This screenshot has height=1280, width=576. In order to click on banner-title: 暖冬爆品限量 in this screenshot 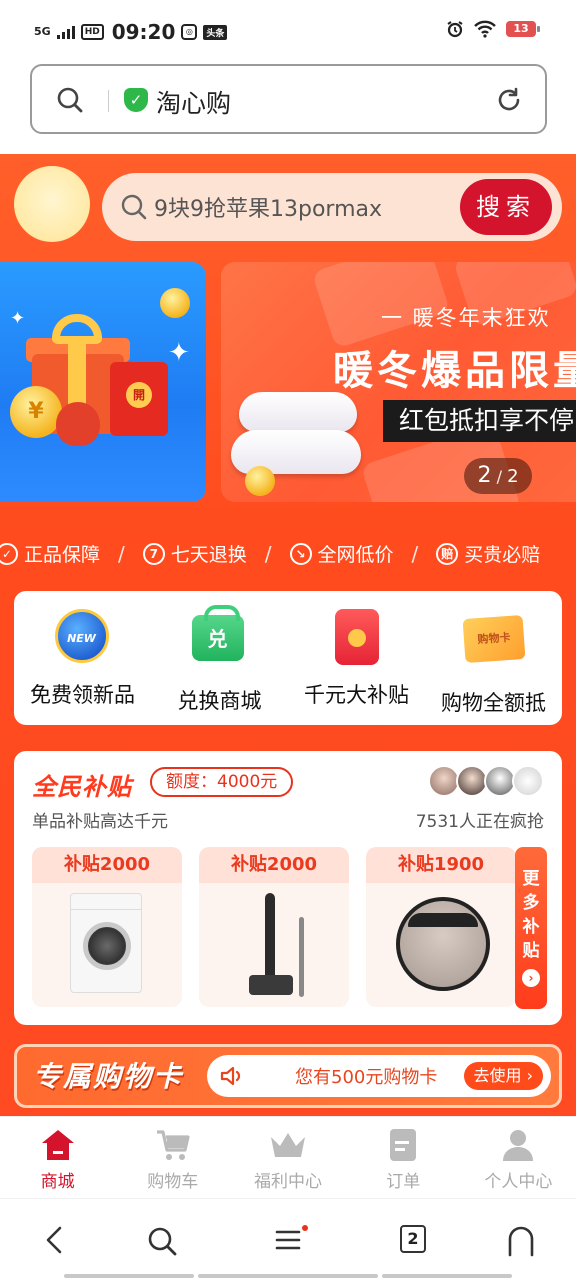, I will do `click(454, 371)`.